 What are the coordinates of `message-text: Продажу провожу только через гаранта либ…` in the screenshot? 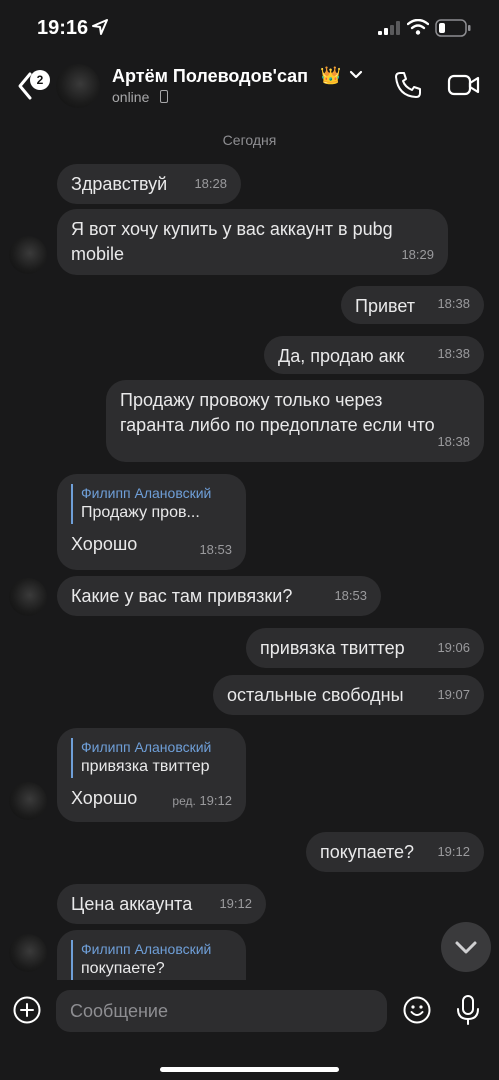 It's located at (277, 412).